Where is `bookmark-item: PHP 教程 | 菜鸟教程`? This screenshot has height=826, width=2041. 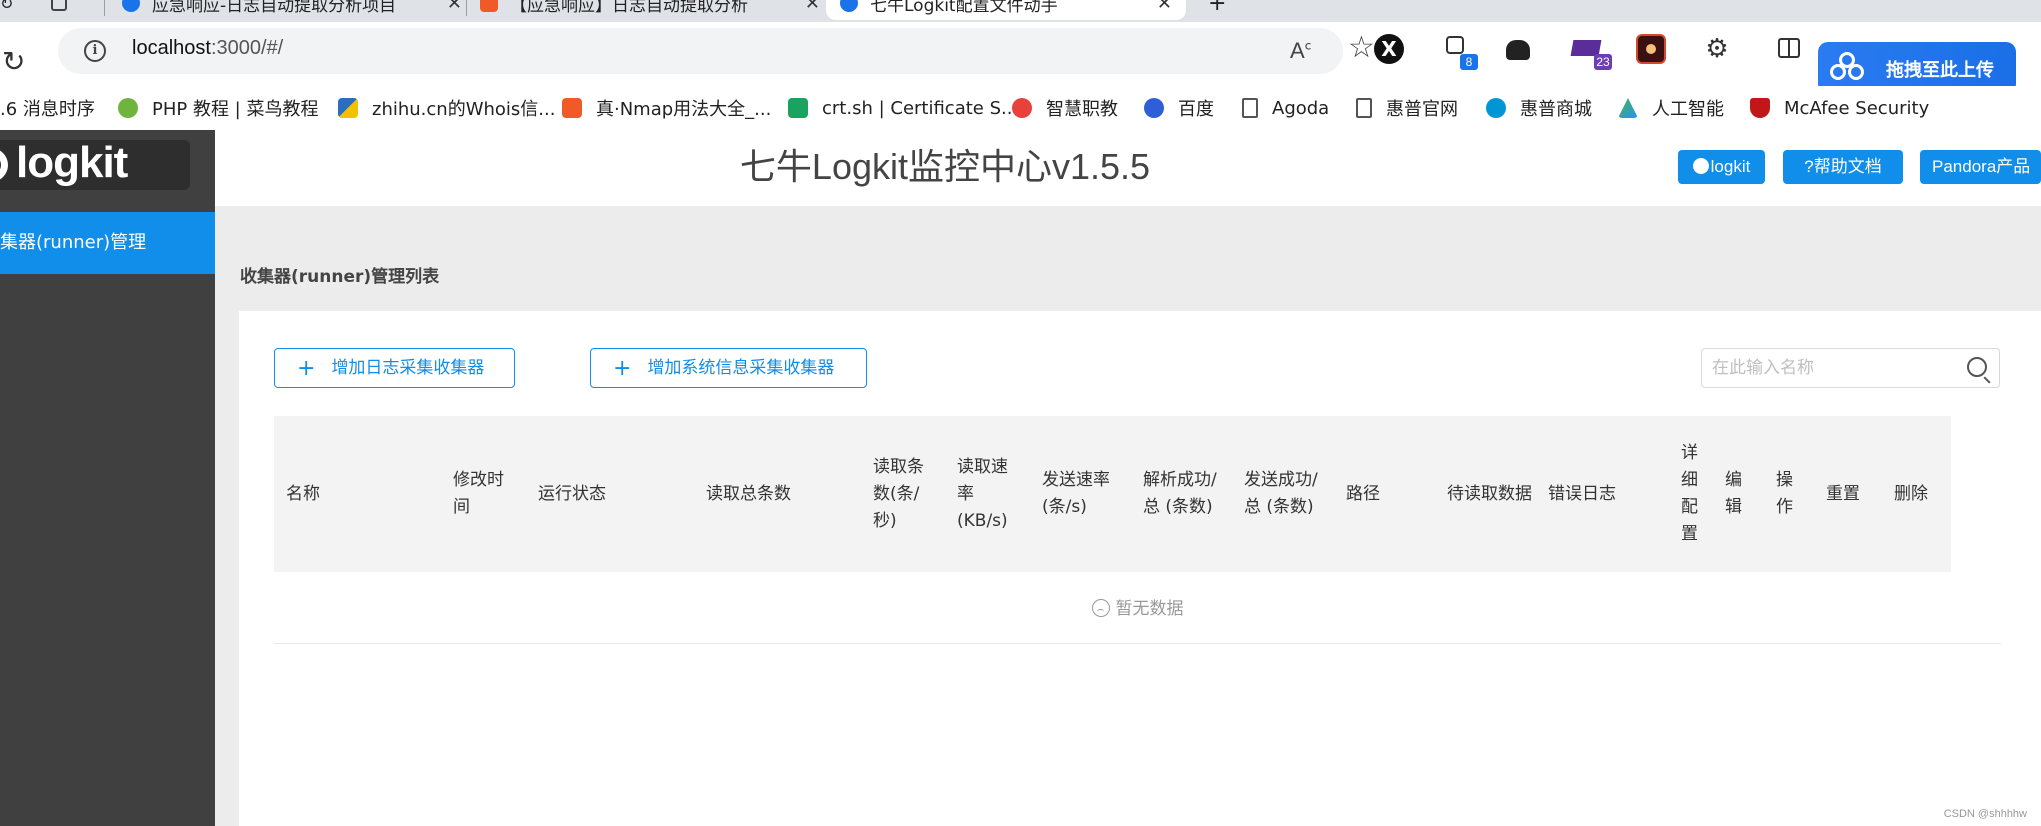
bookmark-item: PHP 教程 | 菜鸟教程 is located at coordinates (218, 108).